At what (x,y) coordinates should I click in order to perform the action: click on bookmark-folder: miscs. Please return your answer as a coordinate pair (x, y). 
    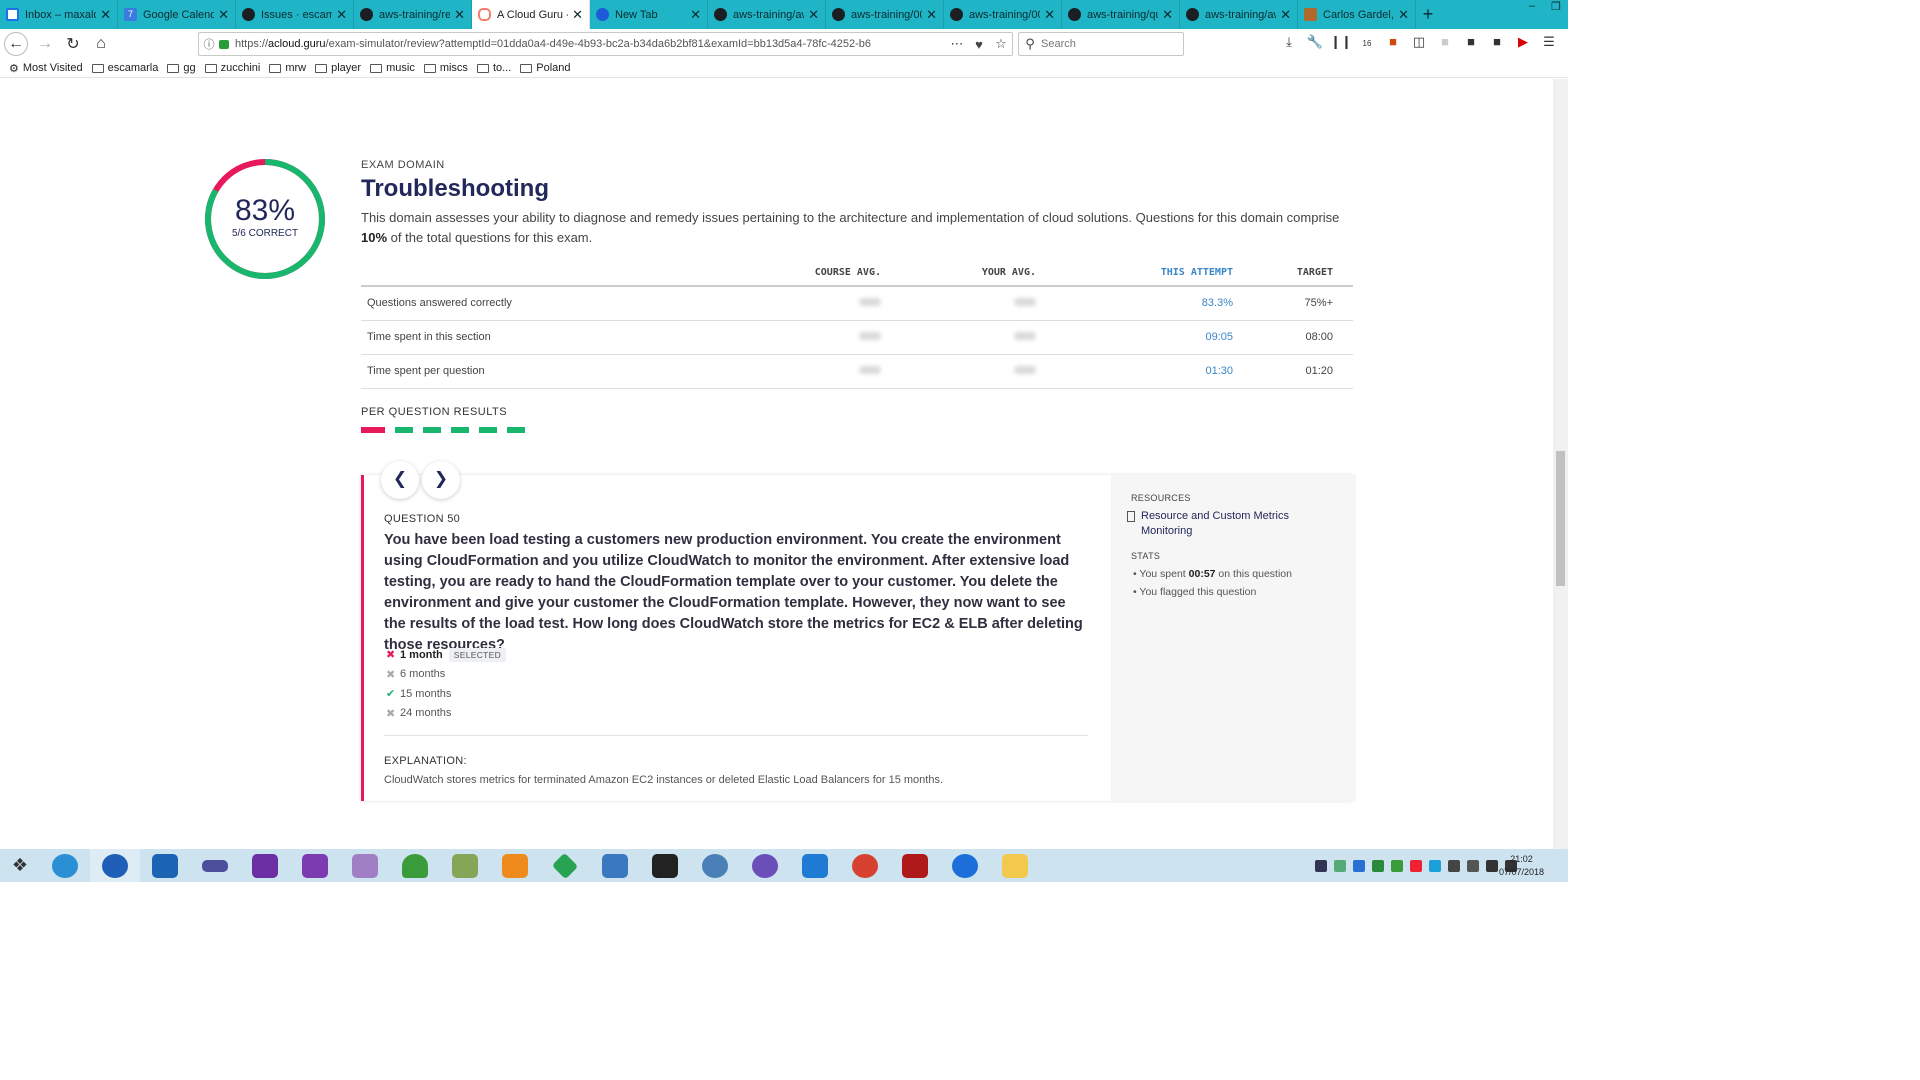
    Looking at the image, I should click on (445, 68).